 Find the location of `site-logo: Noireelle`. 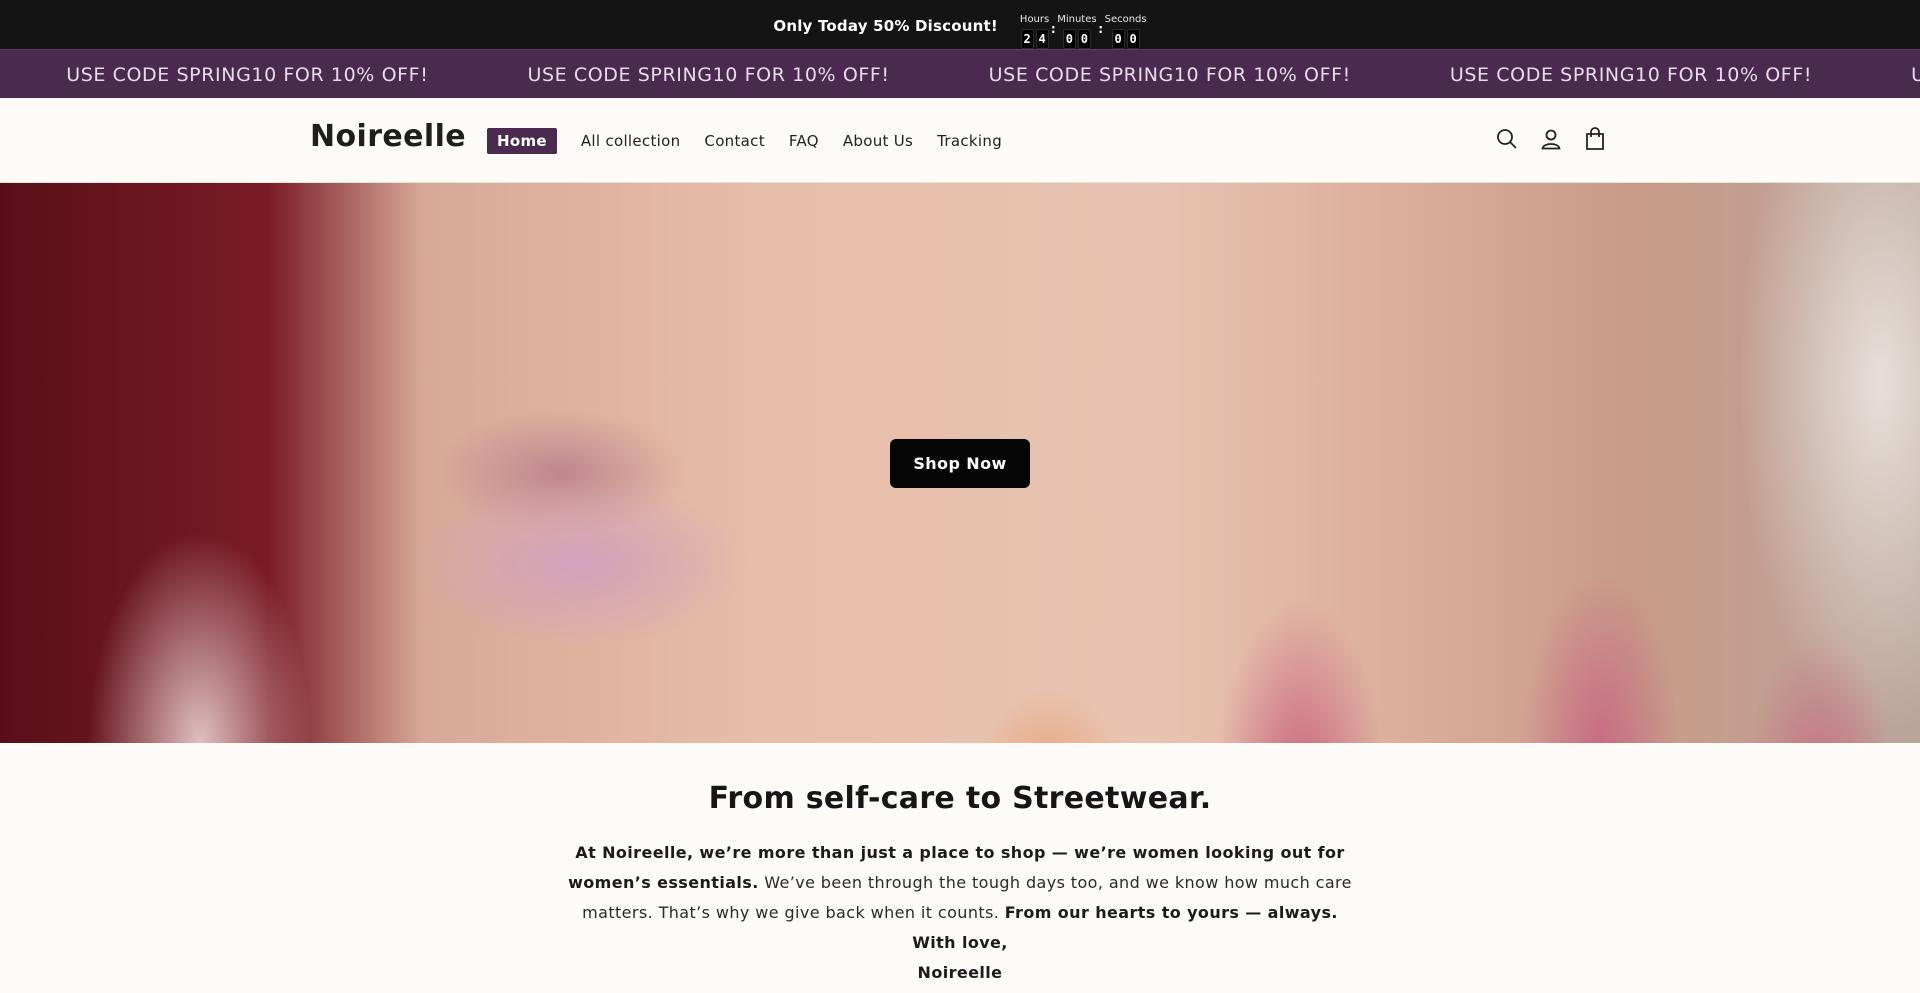

site-logo: Noireelle is located at coordinates (388, 136).